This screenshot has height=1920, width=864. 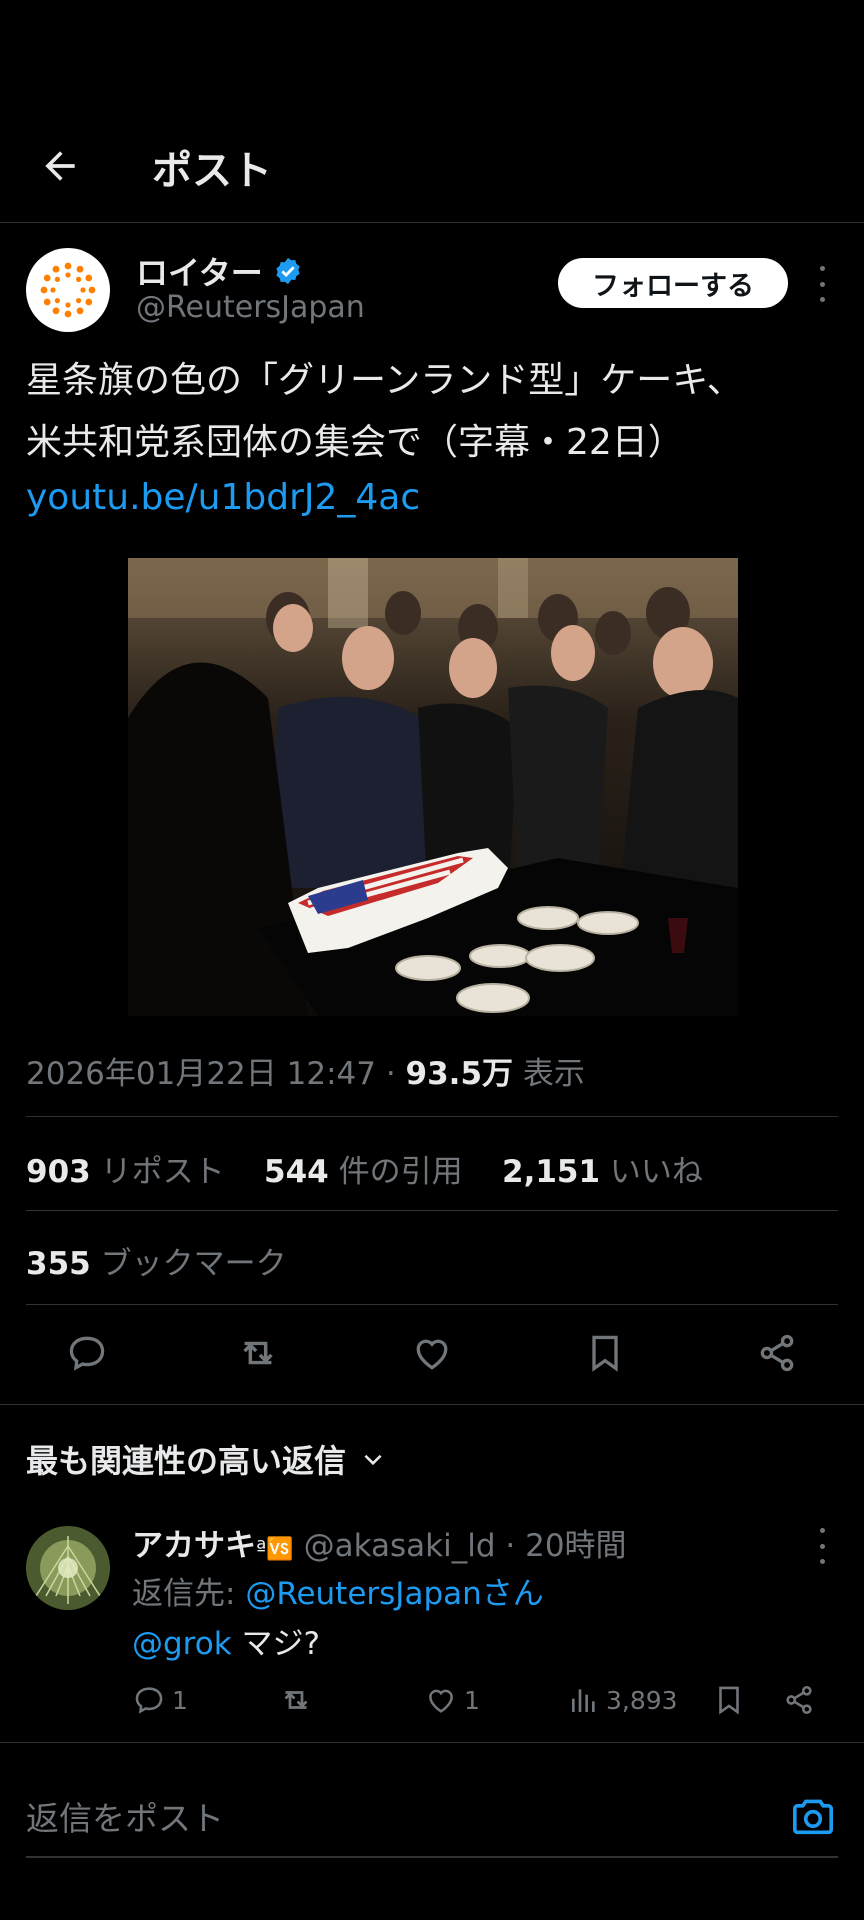 I want to click on camera-icon, so click(x=813, y=1816).